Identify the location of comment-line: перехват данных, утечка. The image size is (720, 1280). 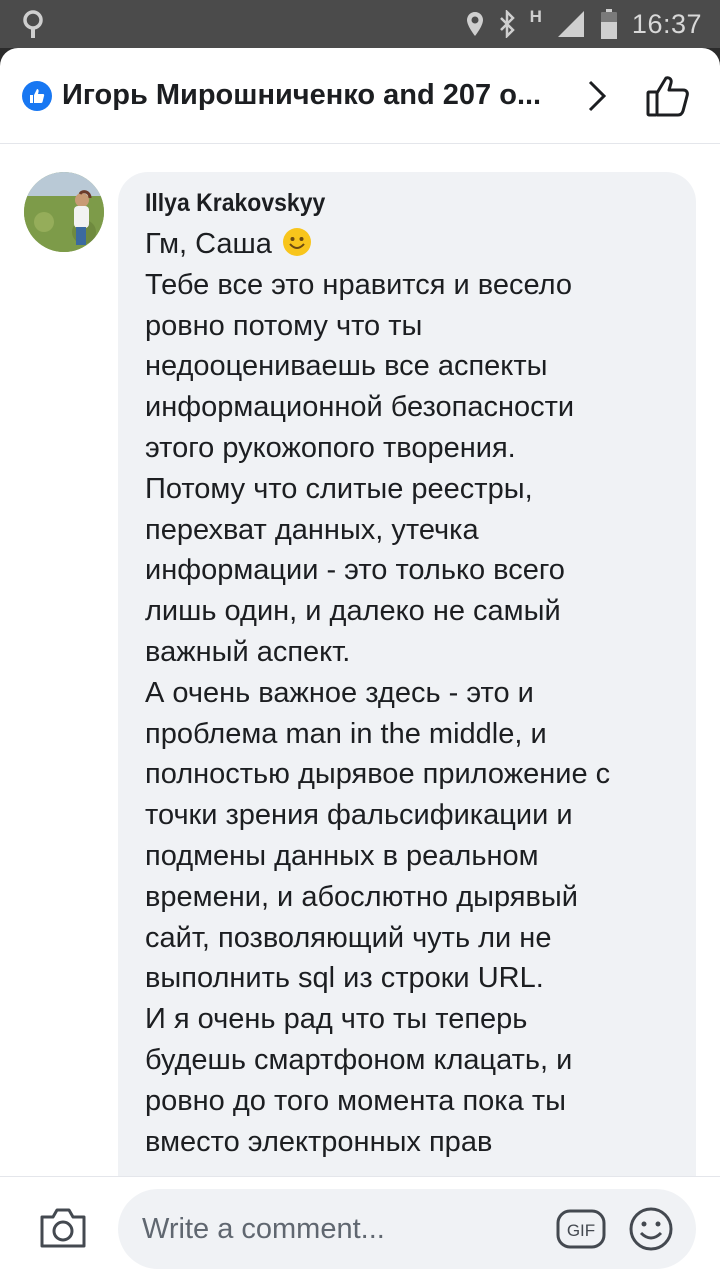
(312, 529).